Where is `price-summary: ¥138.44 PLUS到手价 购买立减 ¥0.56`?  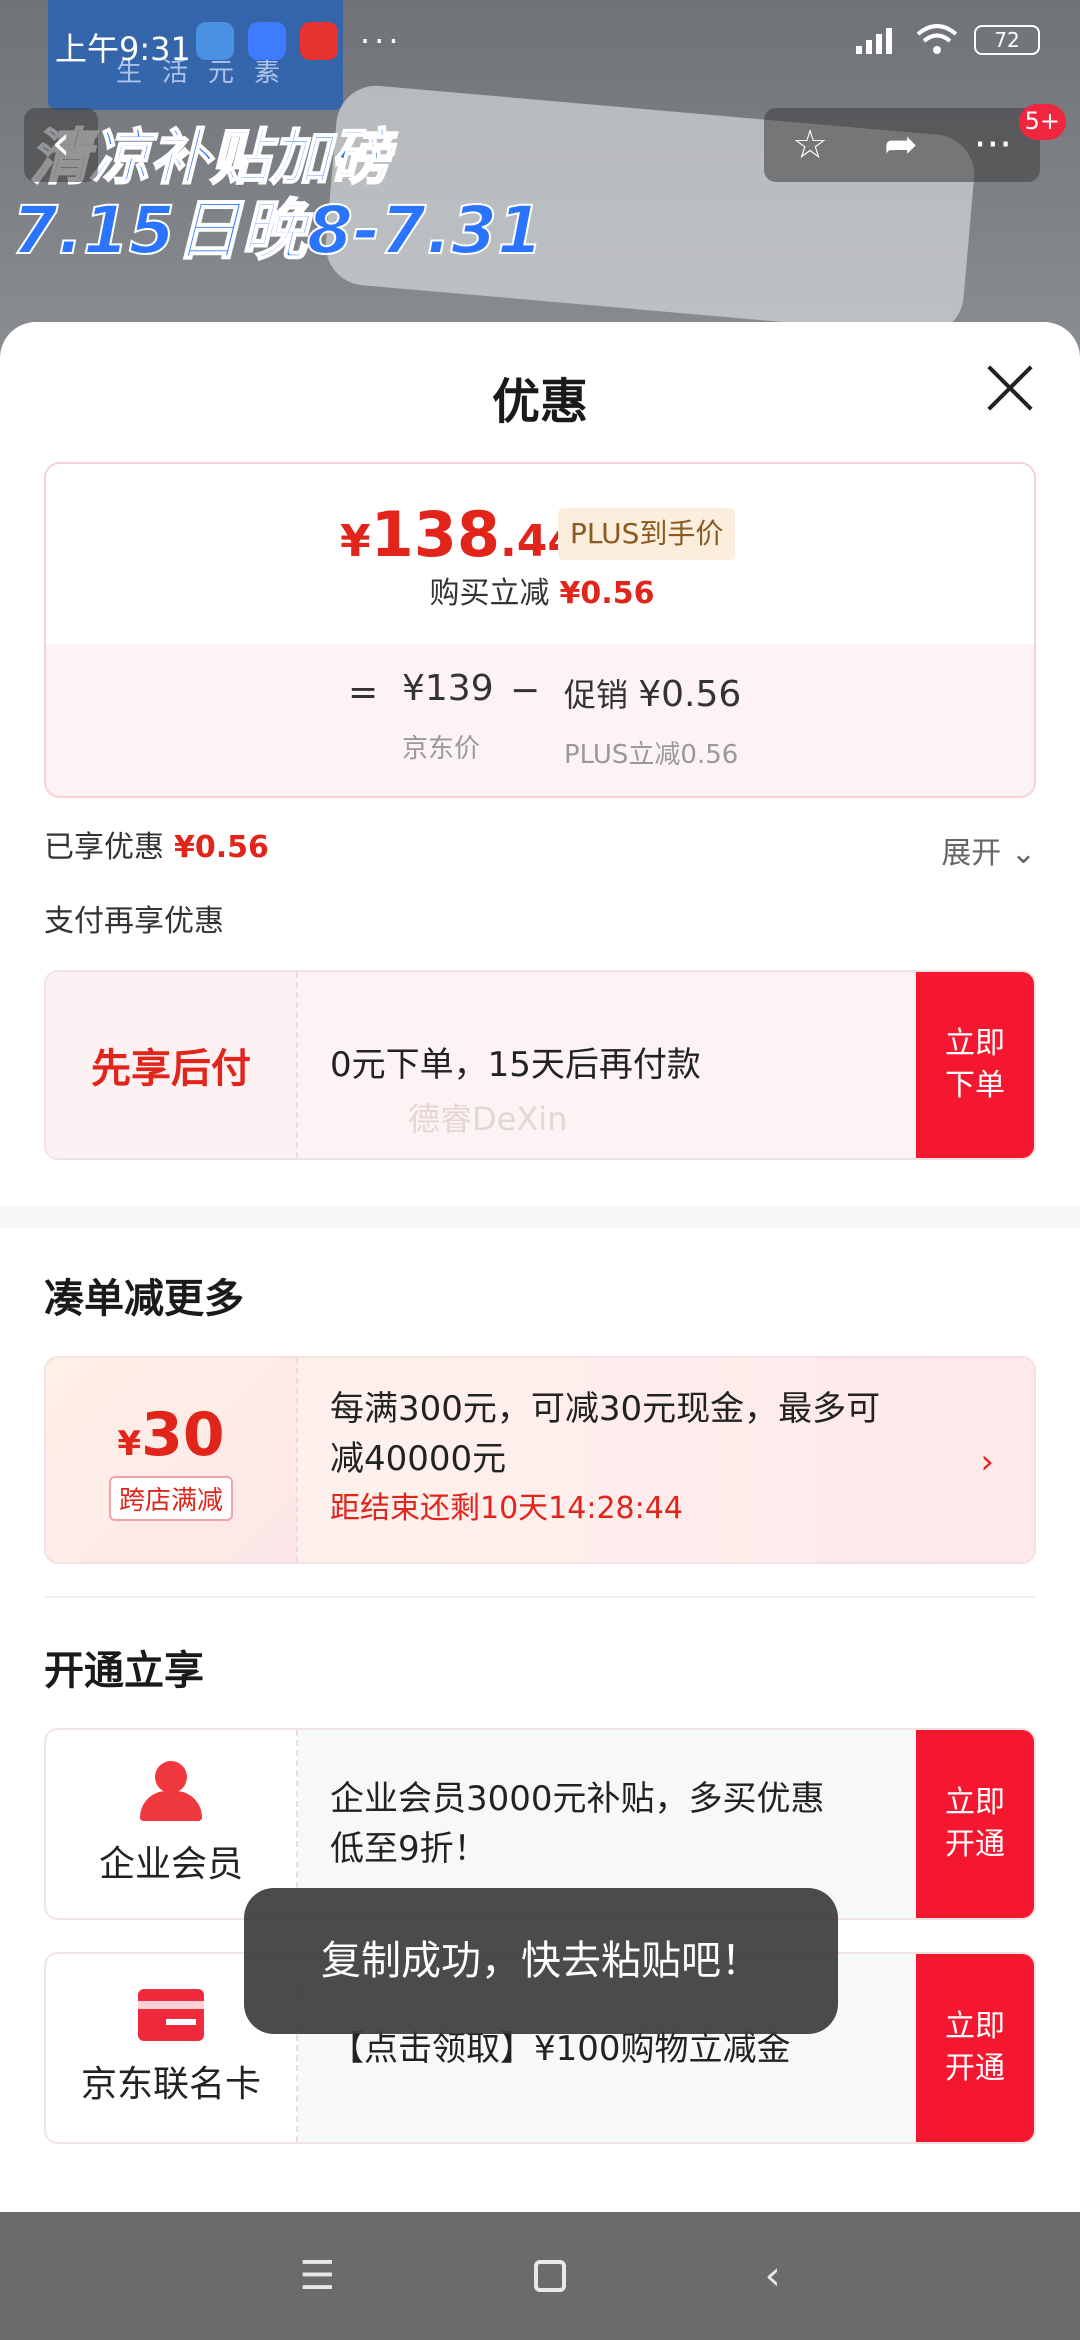
price-summary: ¥138.44 PLUS到手价 购买立减 ¥0.56 is located at coordinates (540, 554).